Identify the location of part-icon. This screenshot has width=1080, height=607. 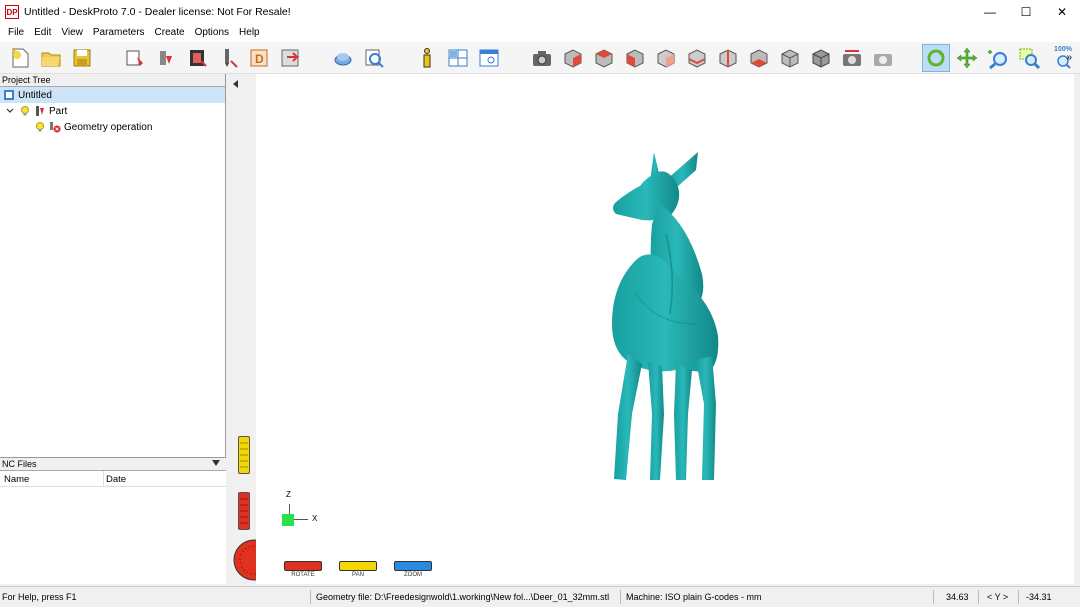
(40, 111).